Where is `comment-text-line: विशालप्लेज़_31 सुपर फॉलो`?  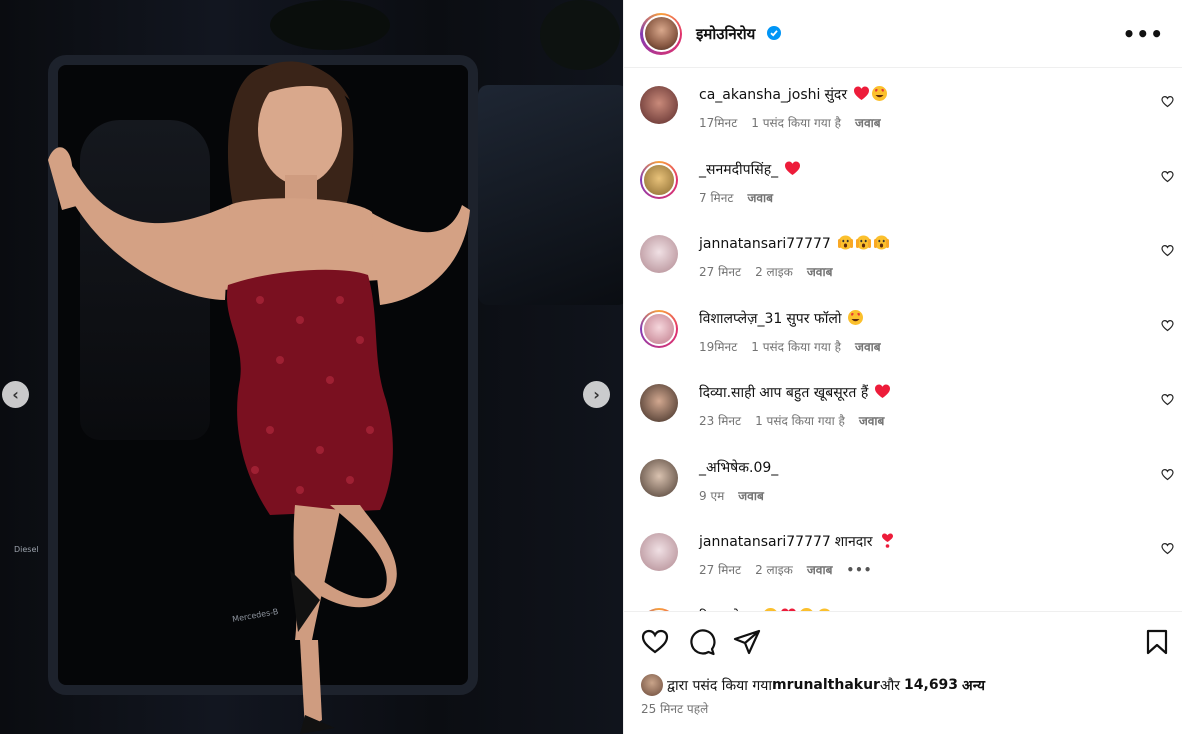 comment-text-line: विशालप्लेज़_31 सुपर फॉलो is located at coordinates (781, 318).